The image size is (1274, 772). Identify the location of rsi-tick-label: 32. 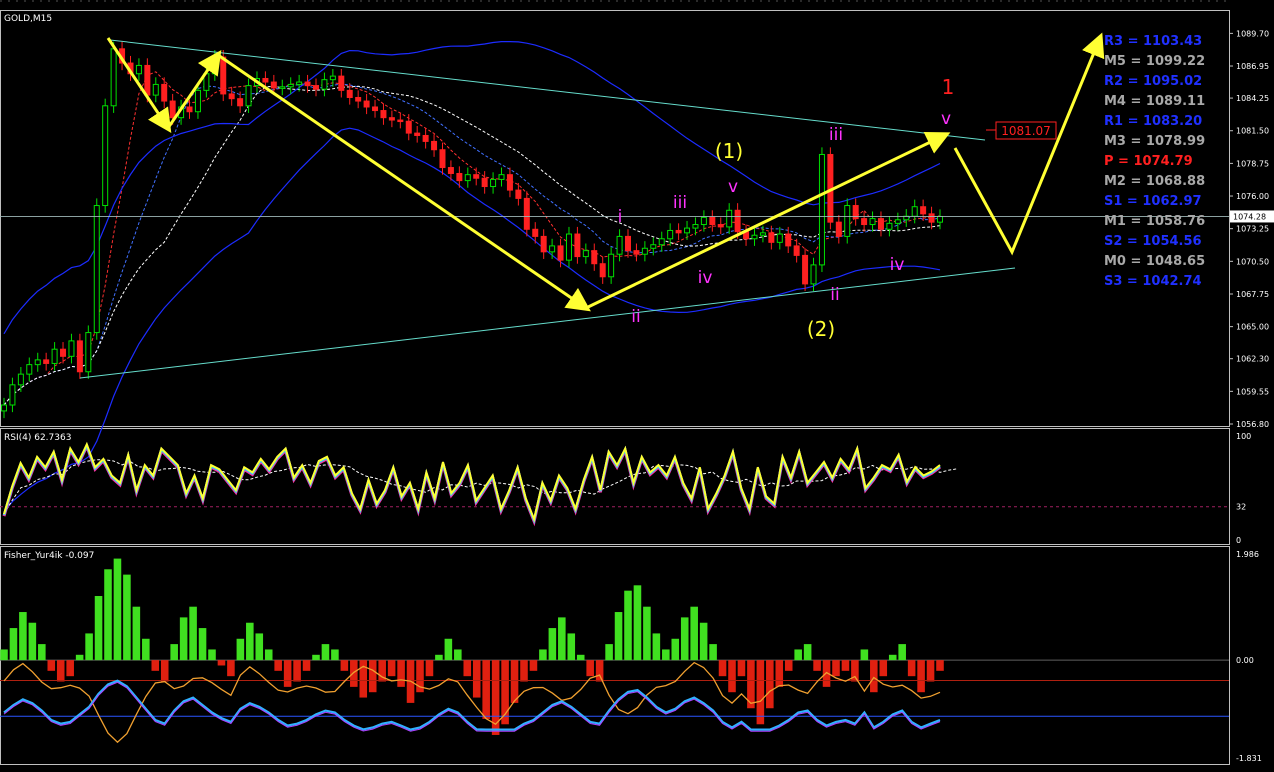
(1241, 507).